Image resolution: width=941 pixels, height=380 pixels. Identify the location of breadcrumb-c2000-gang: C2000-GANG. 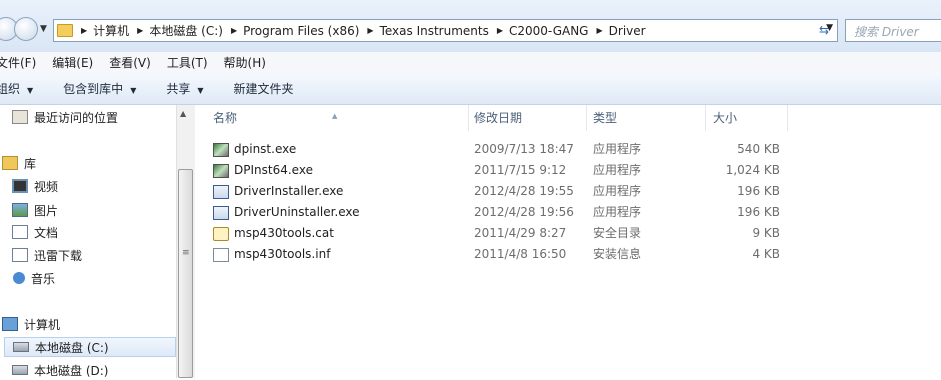
(548, 31).